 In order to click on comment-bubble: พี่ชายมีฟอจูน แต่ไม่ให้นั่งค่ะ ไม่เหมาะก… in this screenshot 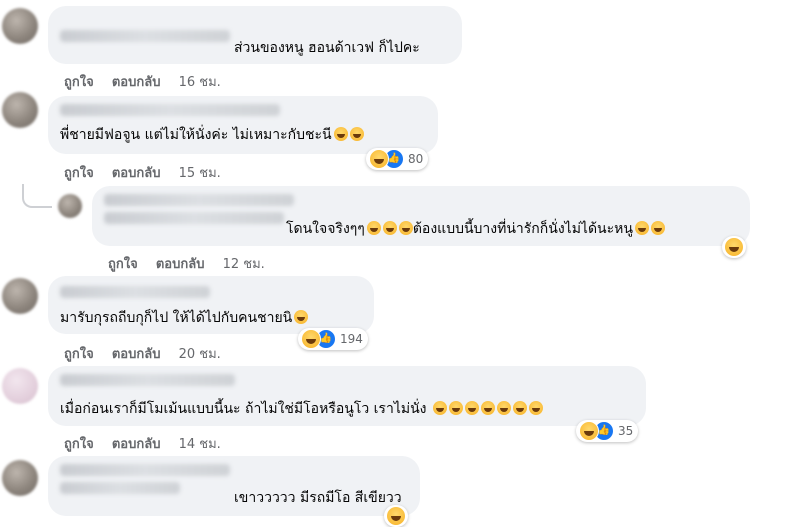, I will do `click(243, 125)`.